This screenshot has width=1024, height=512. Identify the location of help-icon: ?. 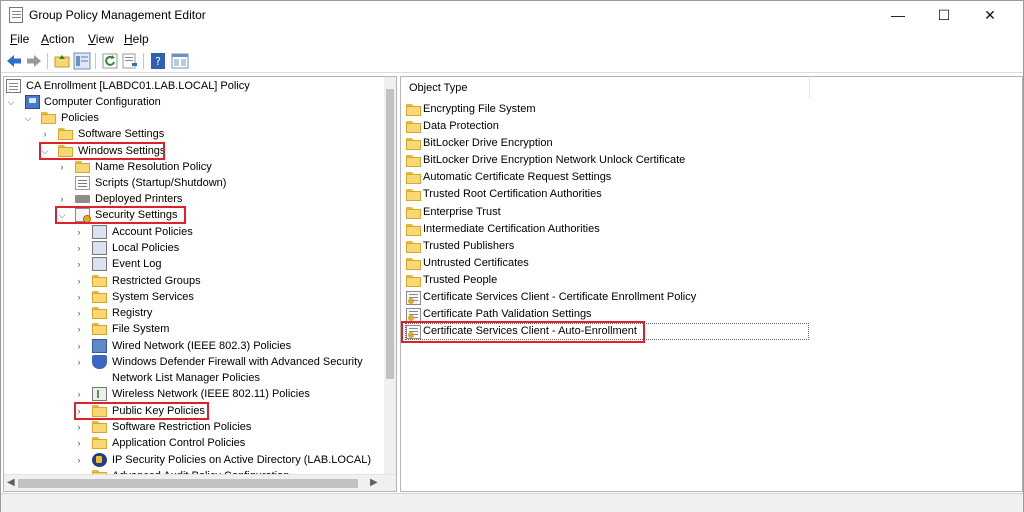
(158, 61).